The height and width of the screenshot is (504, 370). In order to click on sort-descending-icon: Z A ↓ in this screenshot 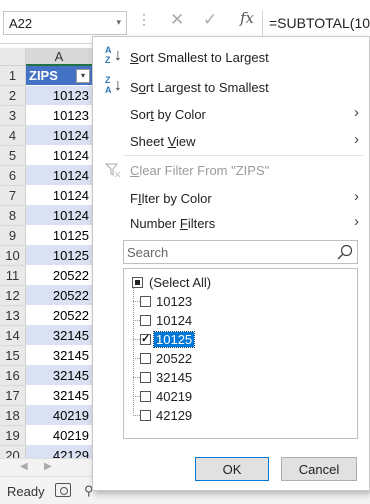, I will do `click(113, 85)`.